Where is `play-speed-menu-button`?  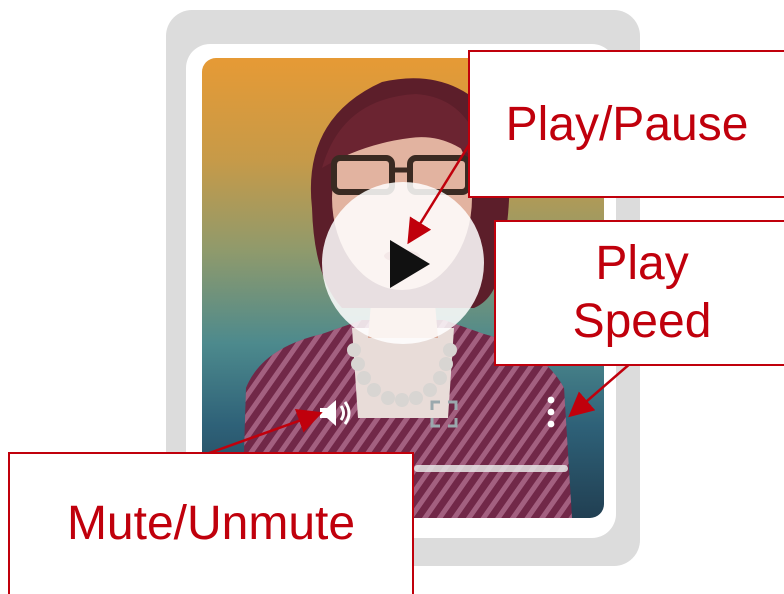
play-speed-menu-button is located at coordinates (551, 412).